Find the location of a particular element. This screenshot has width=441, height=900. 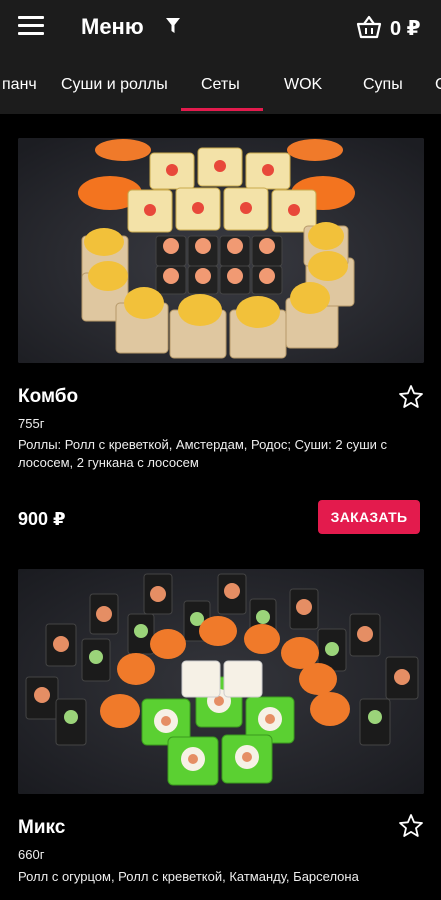

tab-sets: Сеты is located at coordinates (220, 85).